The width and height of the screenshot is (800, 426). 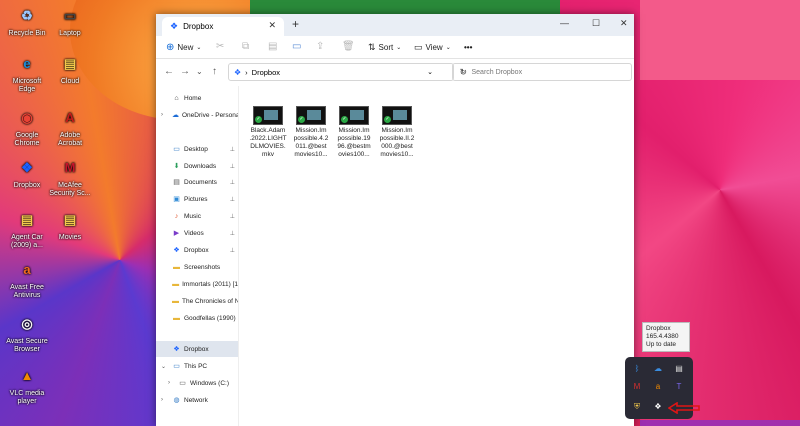 What do you see at coordinates (468, 47) in the screenshot?
I see `more-options-button: •••` at bounding box center [468, 47].